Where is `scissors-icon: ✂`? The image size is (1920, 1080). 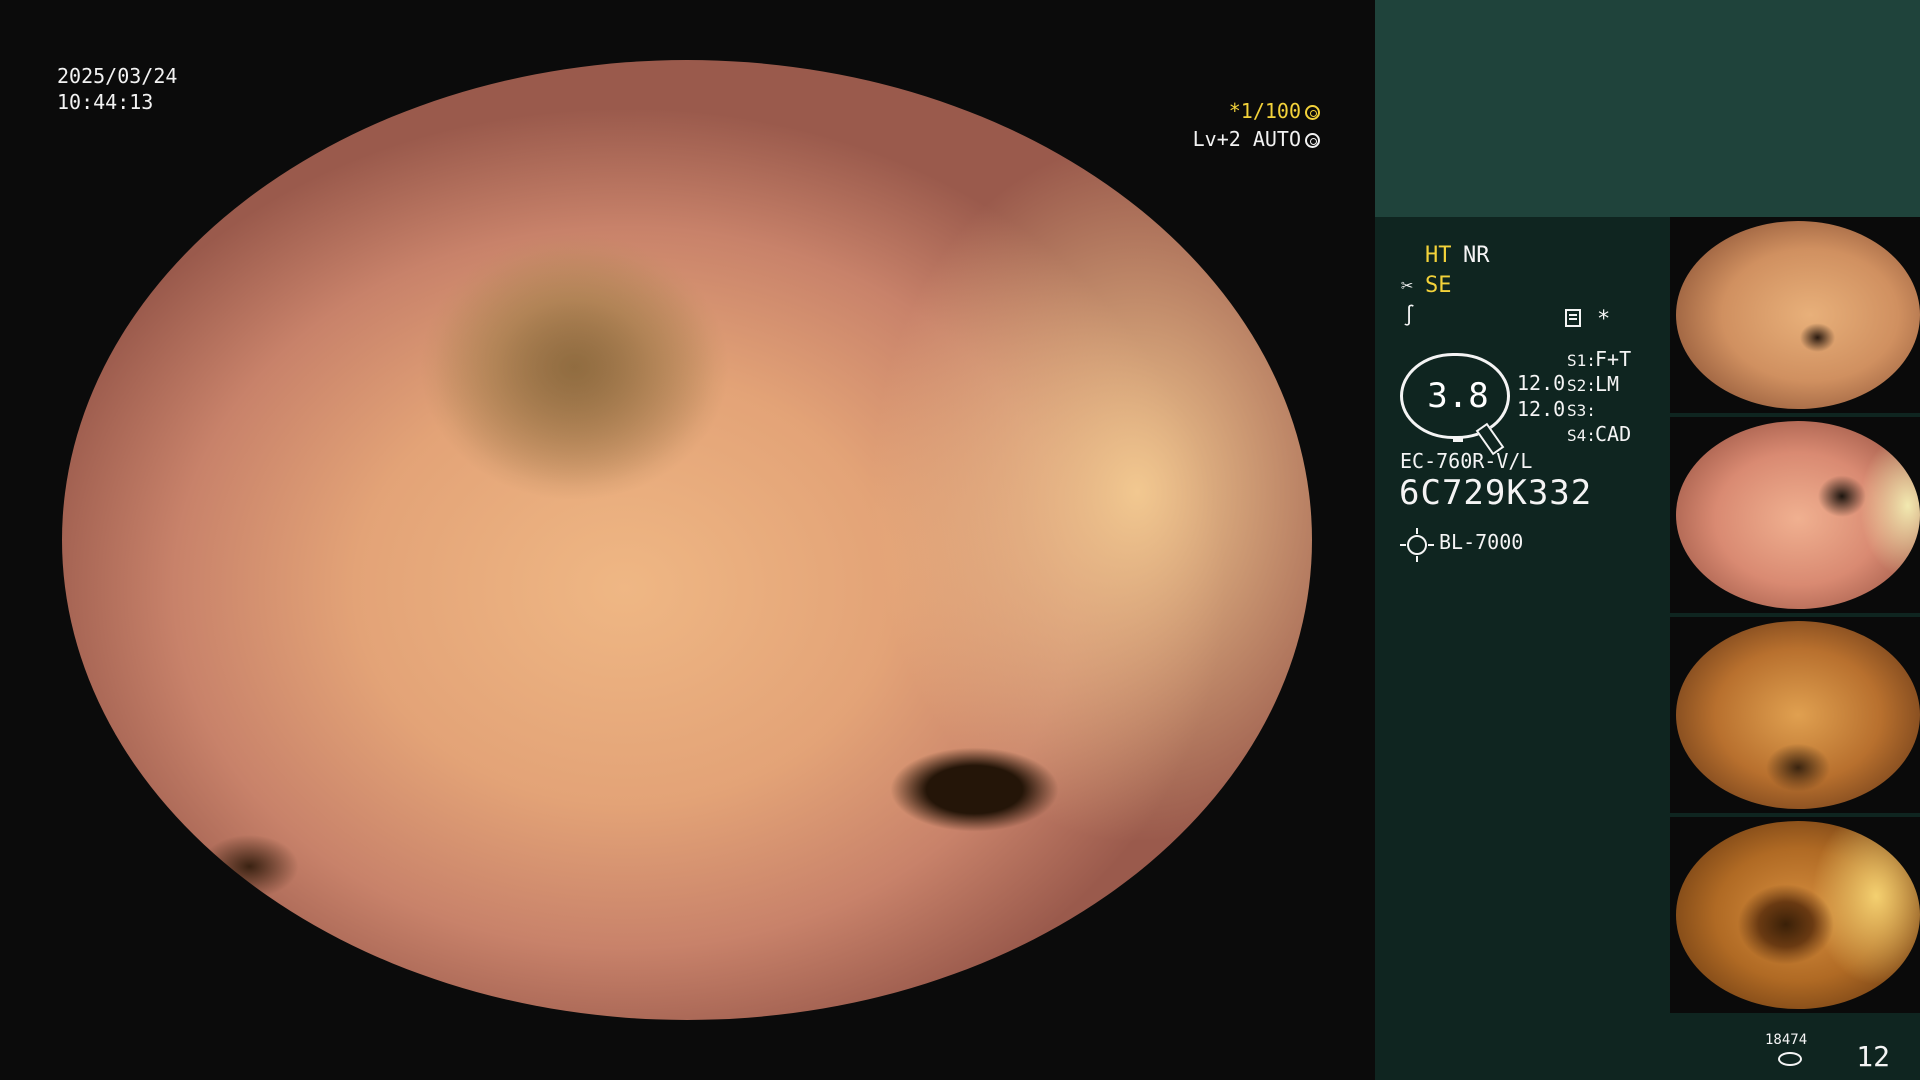
scissors-icon: ✂ is located at coordinates (1407, 285).